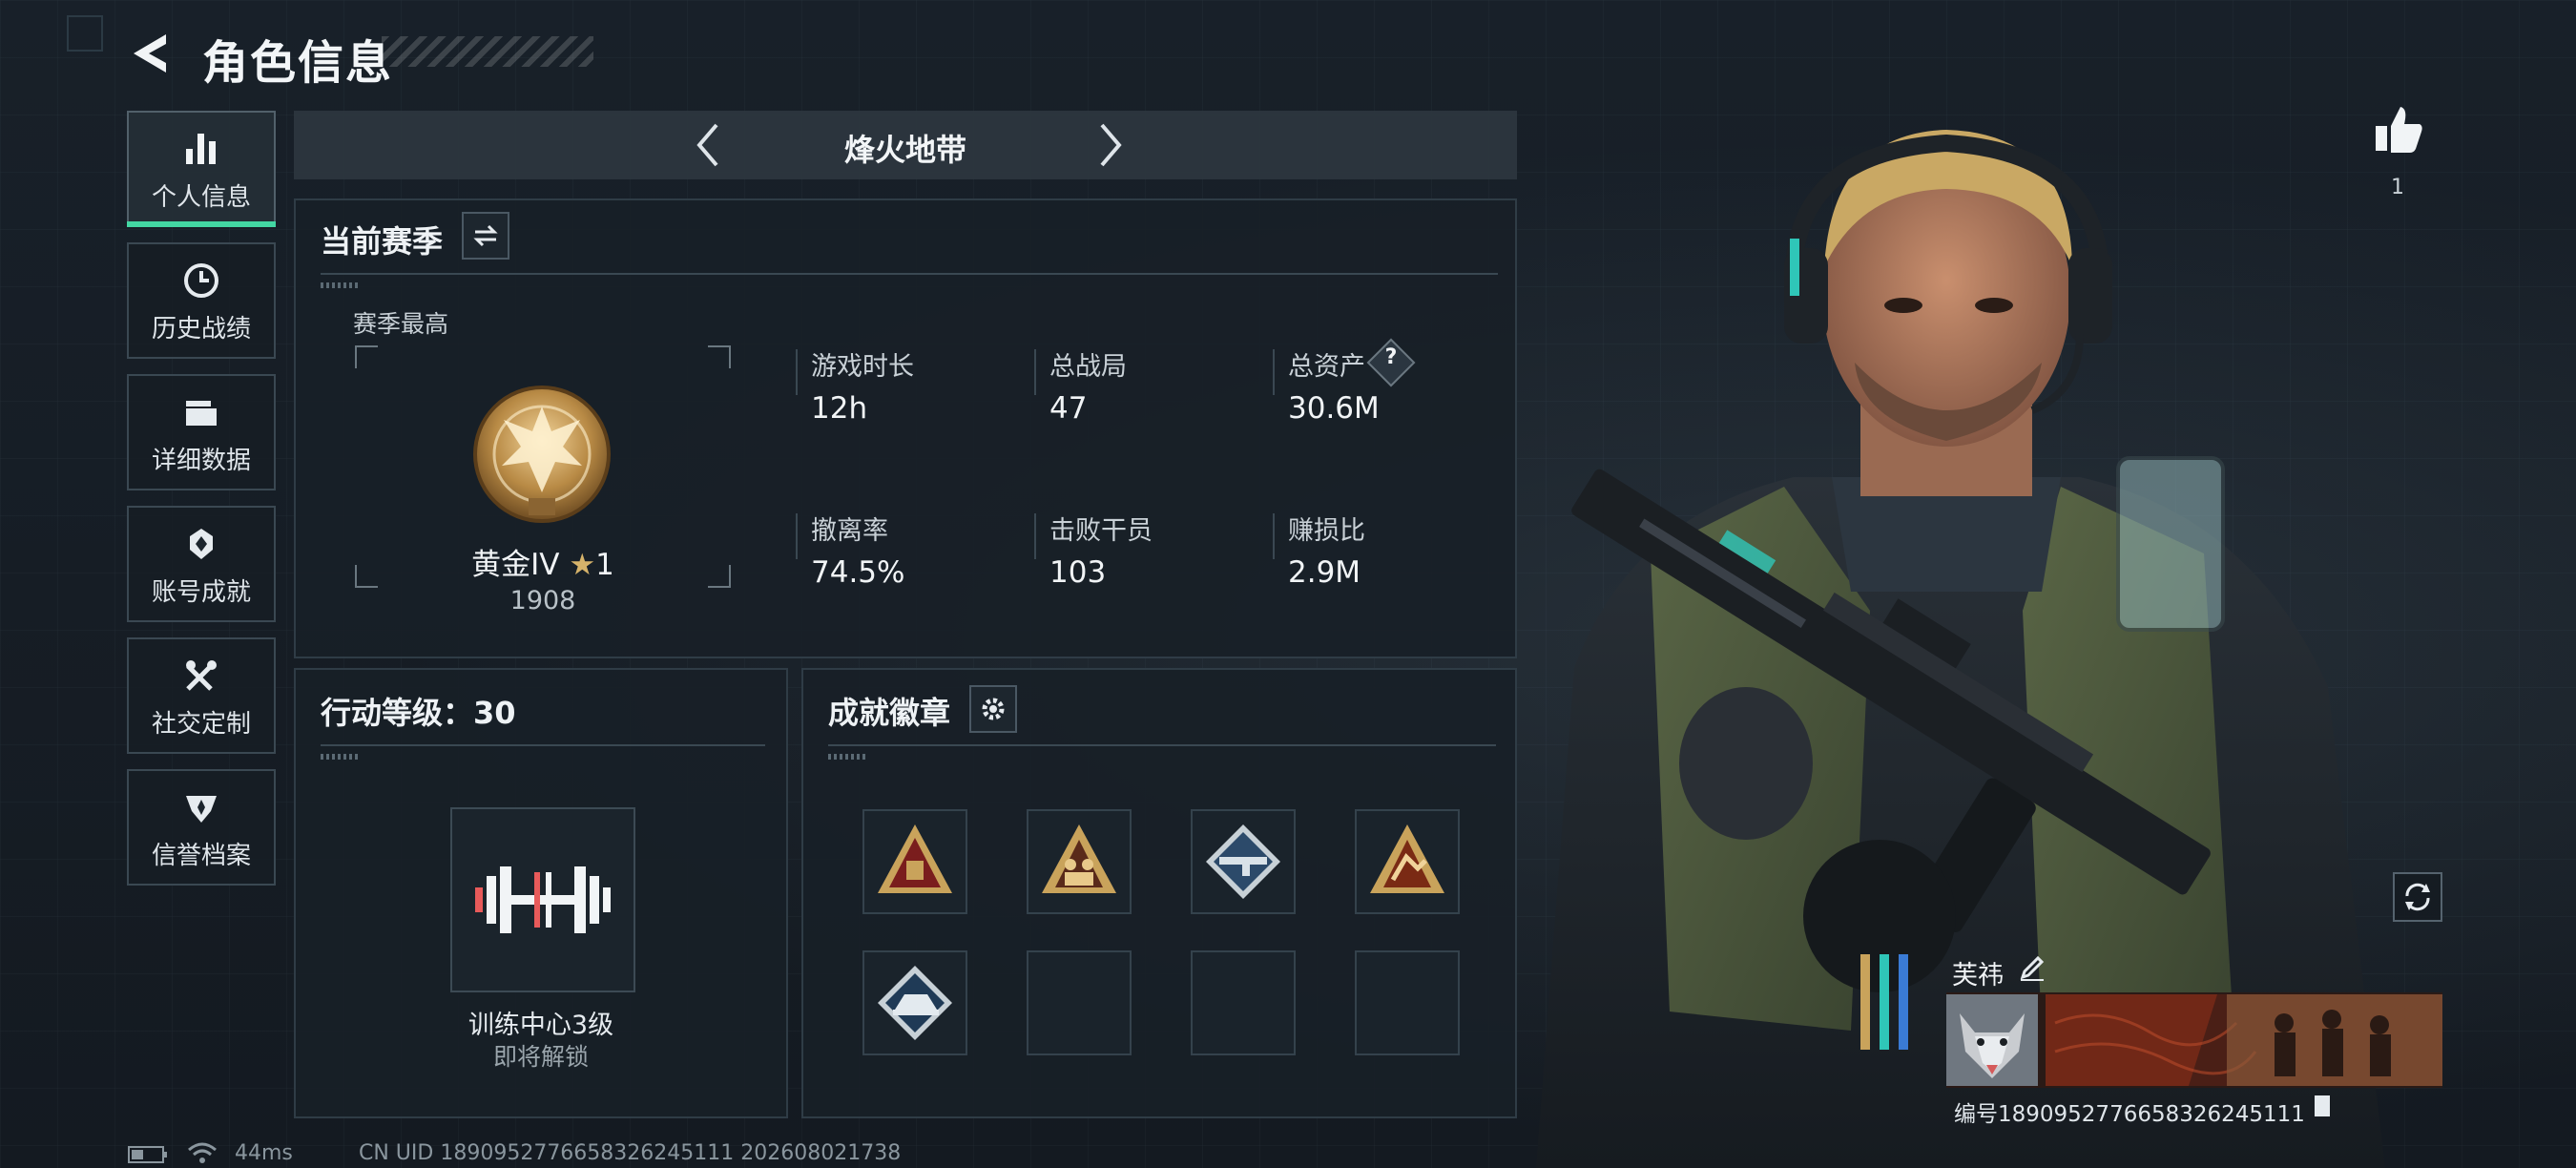  I want to click on help-icon: ?, so click(1391, 357).